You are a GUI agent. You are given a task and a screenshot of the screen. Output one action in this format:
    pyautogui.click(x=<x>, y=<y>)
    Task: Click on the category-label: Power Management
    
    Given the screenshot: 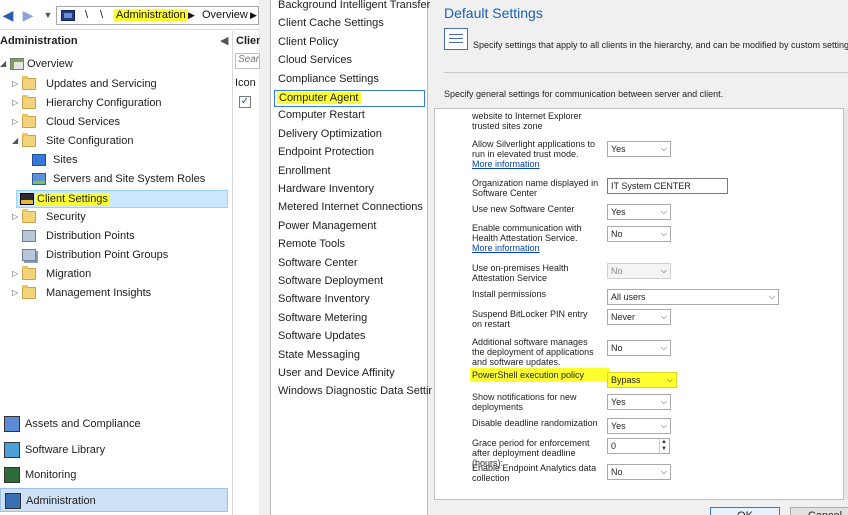 What is the action you would take?
    pyautogui.click(x=327, y=225)
    